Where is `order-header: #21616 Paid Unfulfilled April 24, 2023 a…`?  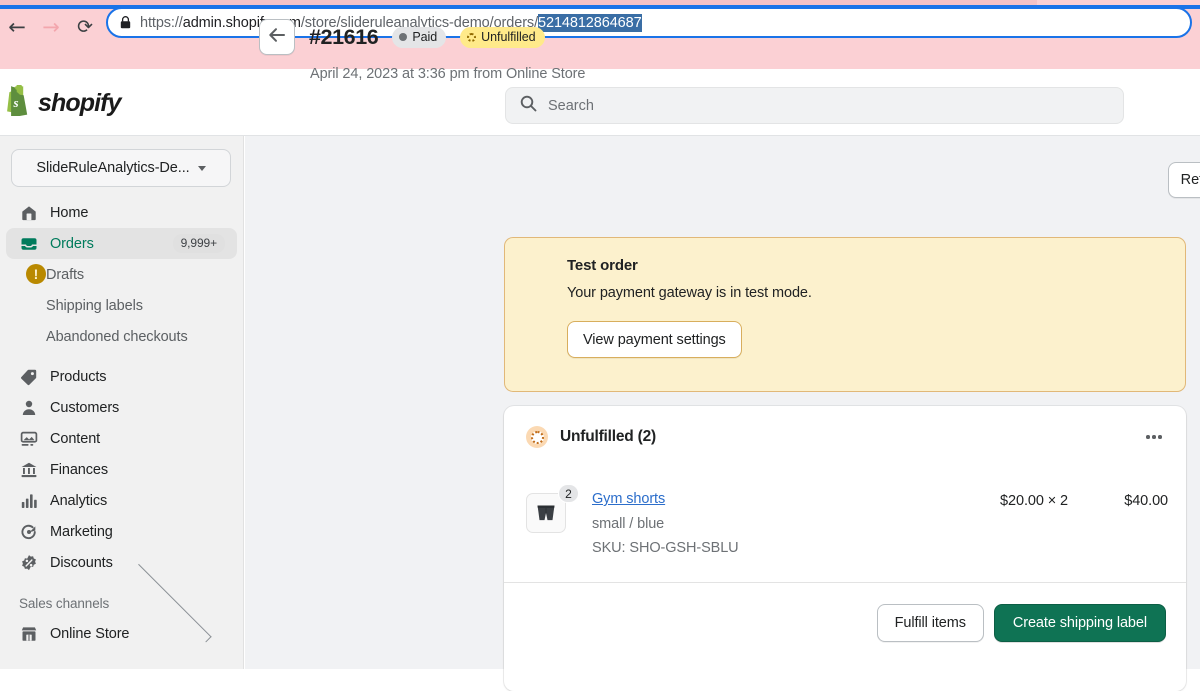
order-header: #21616 Paid Unfulfilled April 24, 2023 a… is located at coordinates (609, 50).